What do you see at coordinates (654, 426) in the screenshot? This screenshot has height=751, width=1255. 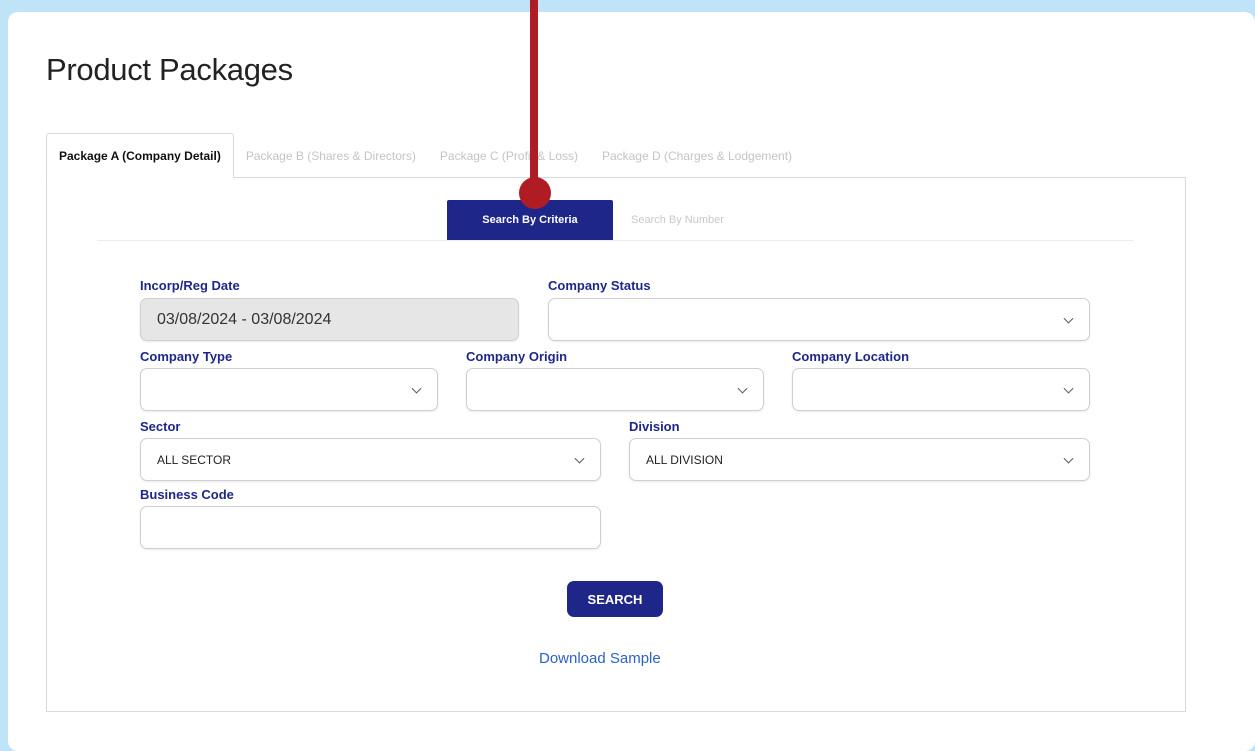 I see `division-label: Division` at bounding box center [654, 426].